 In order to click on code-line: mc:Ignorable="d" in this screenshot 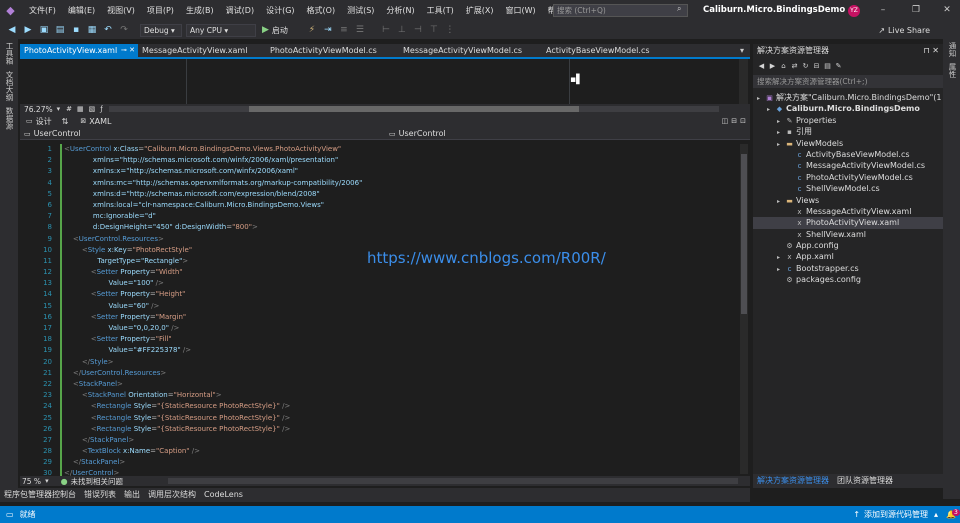, I will do `click(404, 216)`.